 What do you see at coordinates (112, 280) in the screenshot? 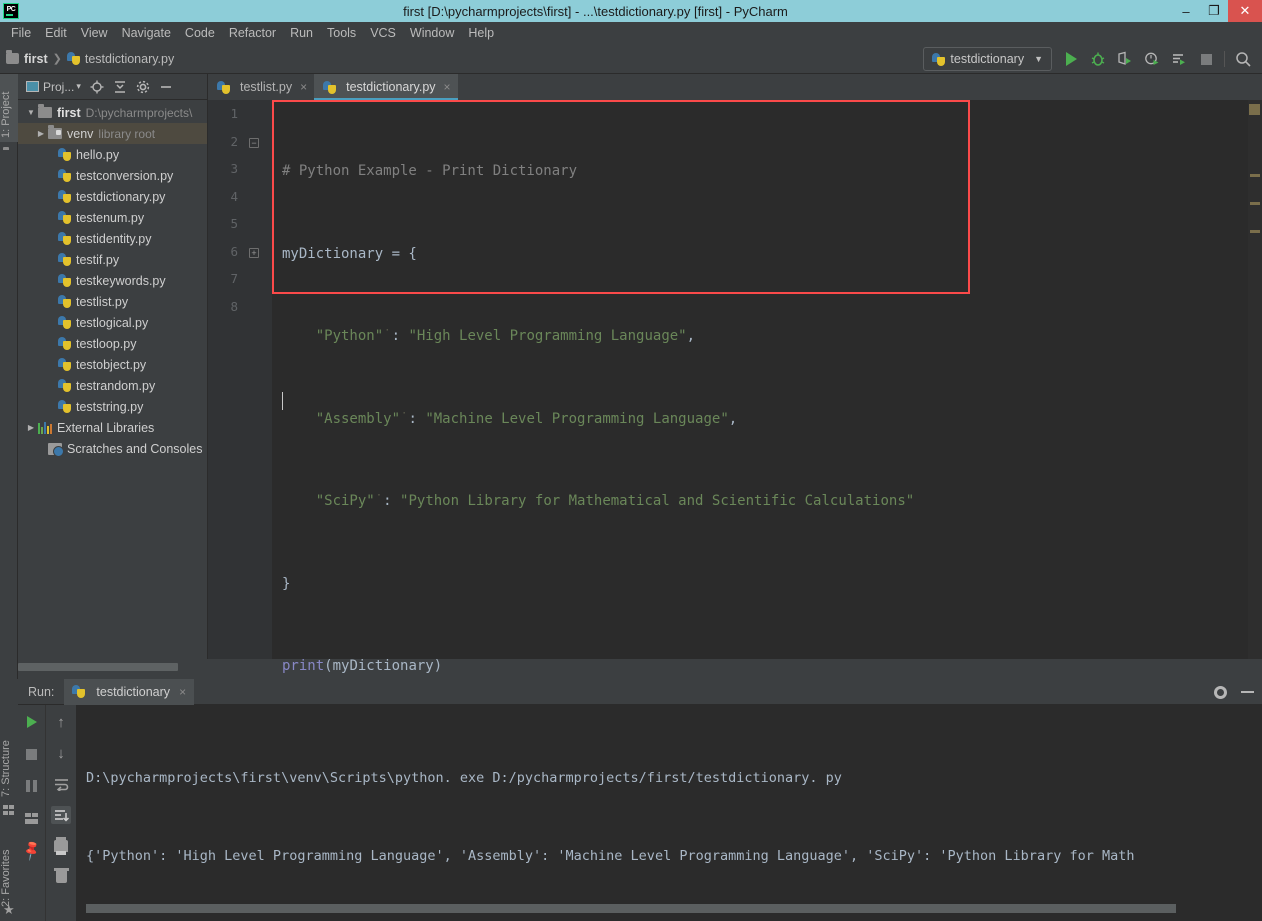
I see `tree-item-testkeywords-py: testkeywords.py` at bounding box center [112, 280].